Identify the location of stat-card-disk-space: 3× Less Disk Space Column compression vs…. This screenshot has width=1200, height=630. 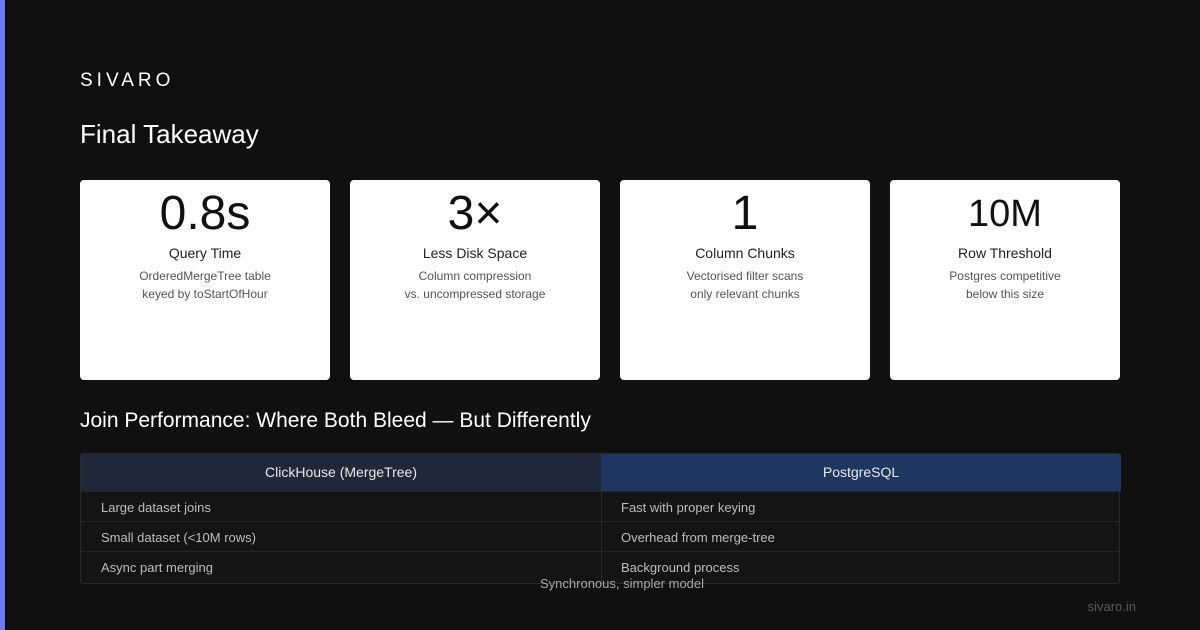
(475, 280).